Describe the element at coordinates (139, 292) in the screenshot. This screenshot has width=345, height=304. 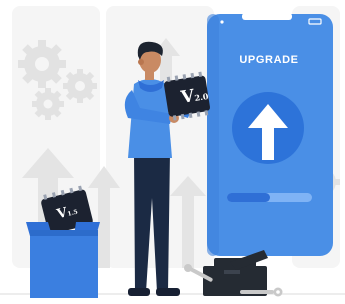
I see `shoe-left` at that location.